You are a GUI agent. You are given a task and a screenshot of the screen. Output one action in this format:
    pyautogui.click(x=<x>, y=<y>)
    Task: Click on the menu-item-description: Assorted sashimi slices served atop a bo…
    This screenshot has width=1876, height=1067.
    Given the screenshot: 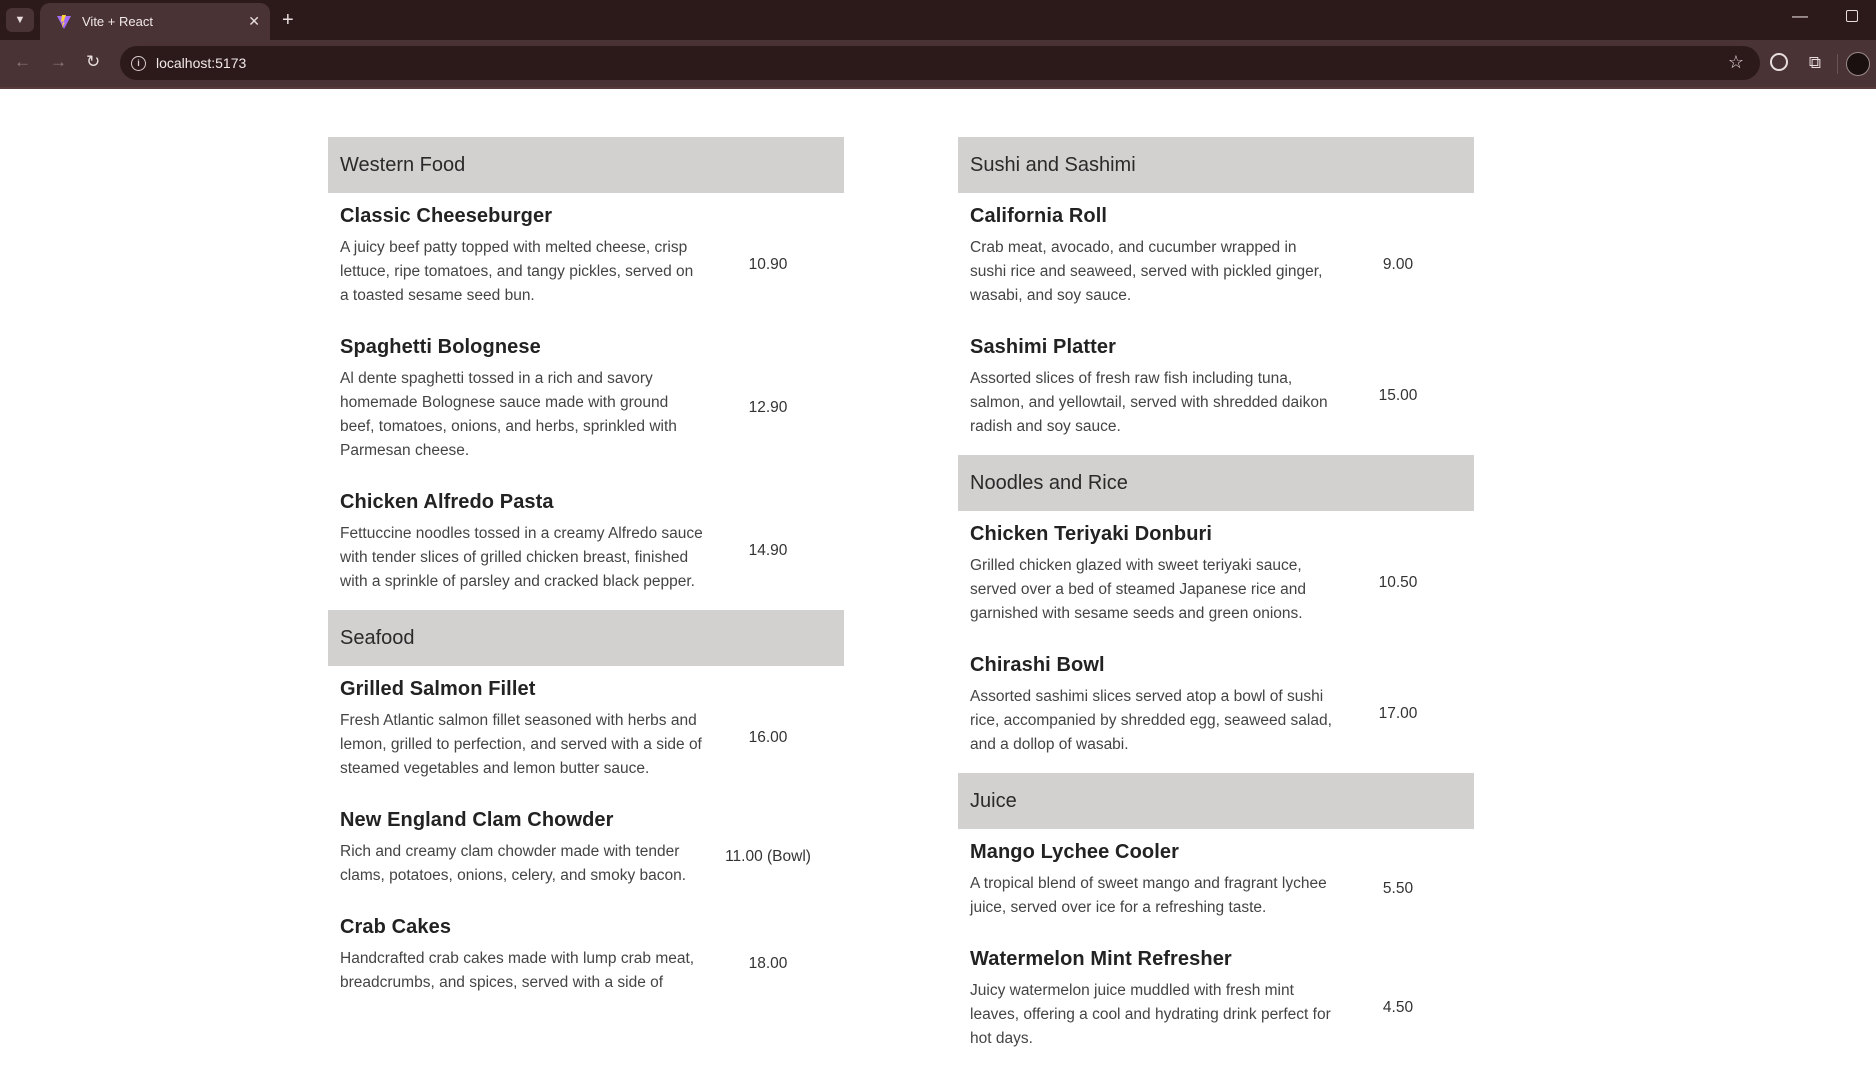 What is the action you would take?
    pyautogui.click(x=1151, y=720)
    